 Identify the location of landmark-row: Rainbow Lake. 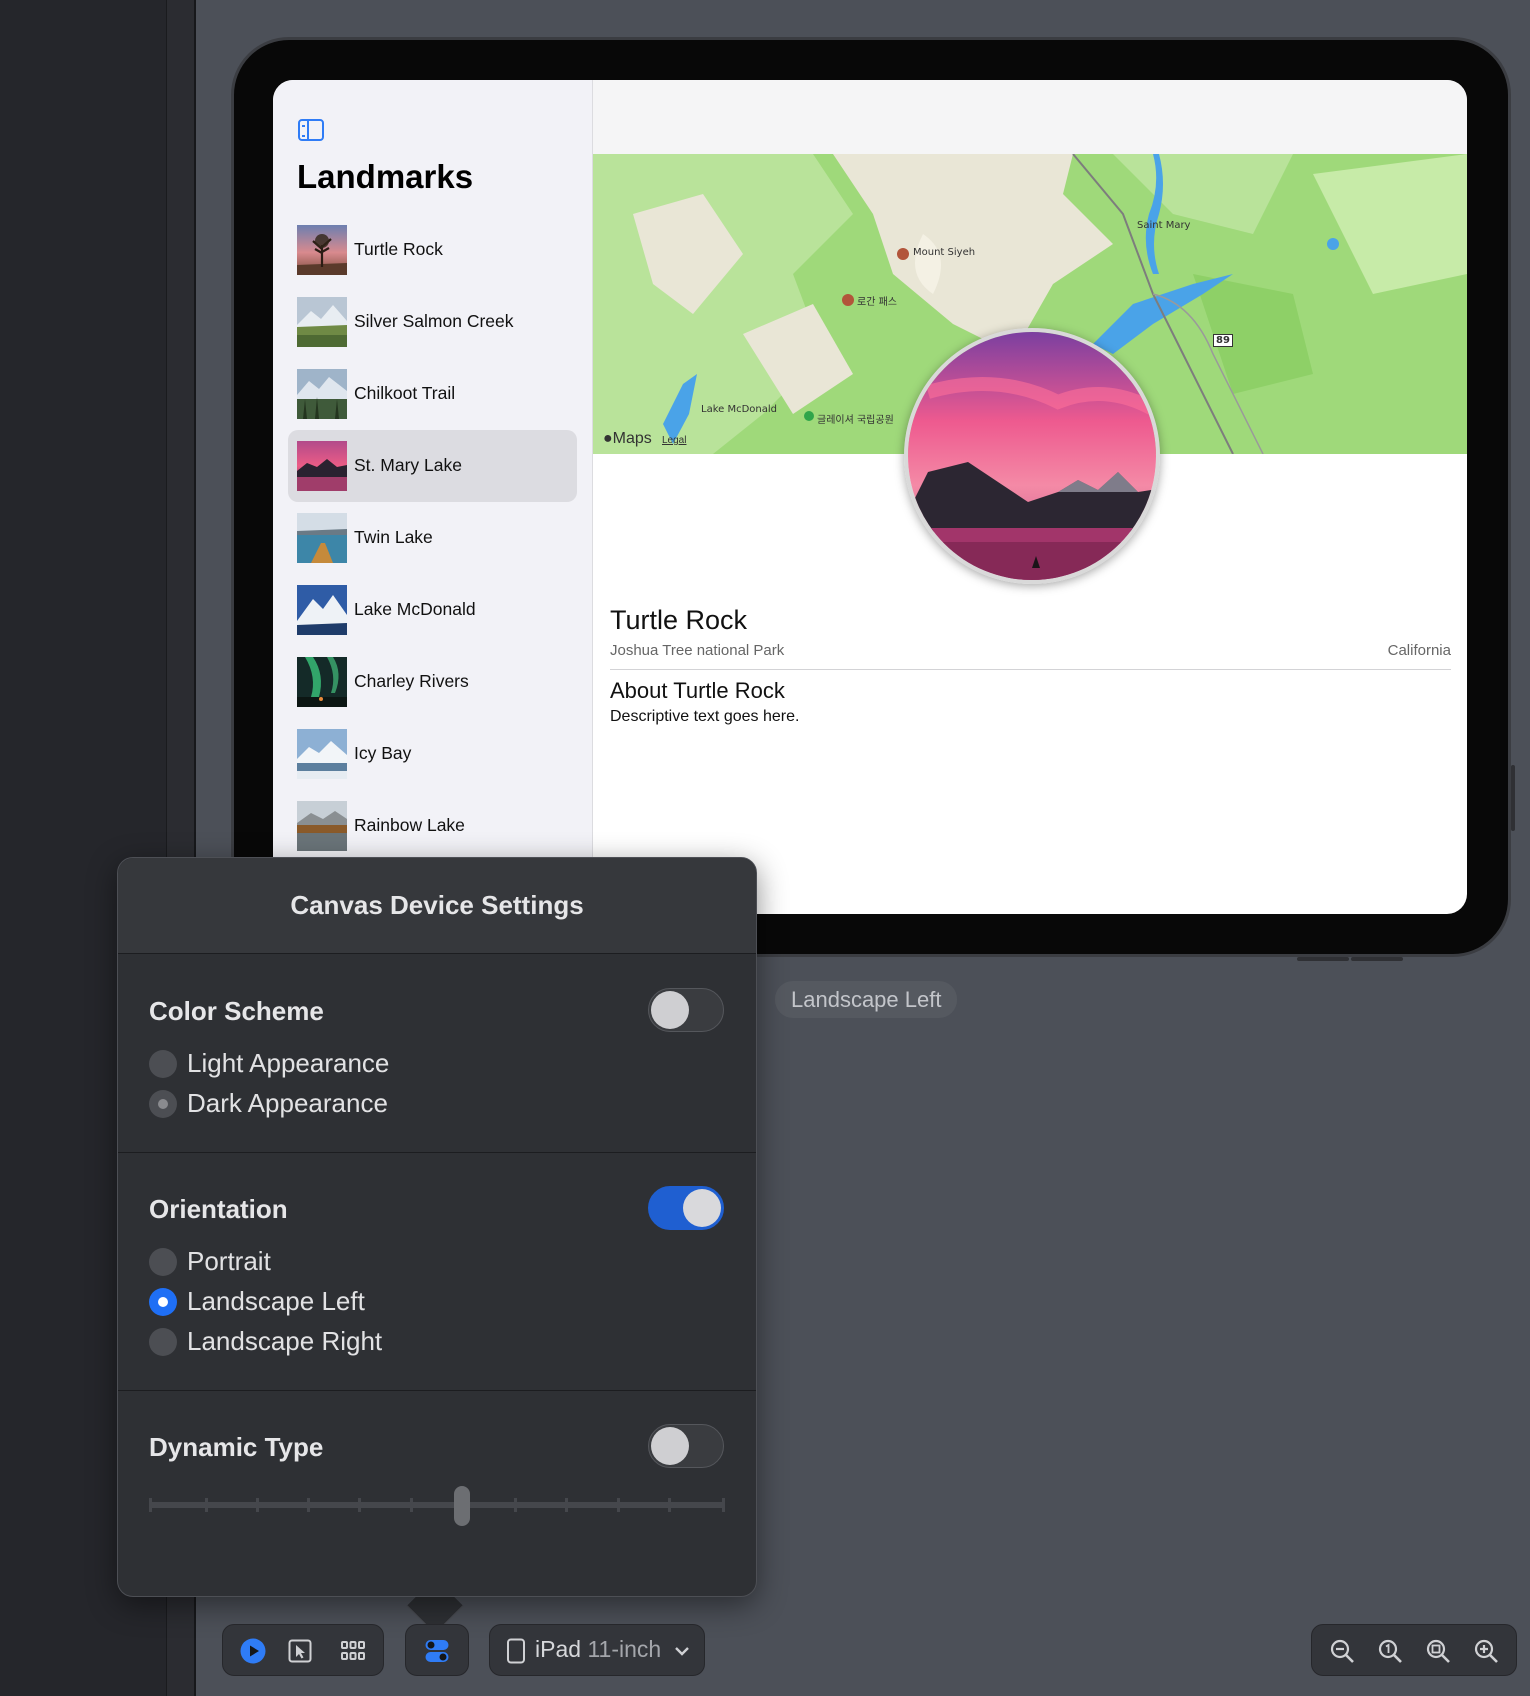
(432, 826).